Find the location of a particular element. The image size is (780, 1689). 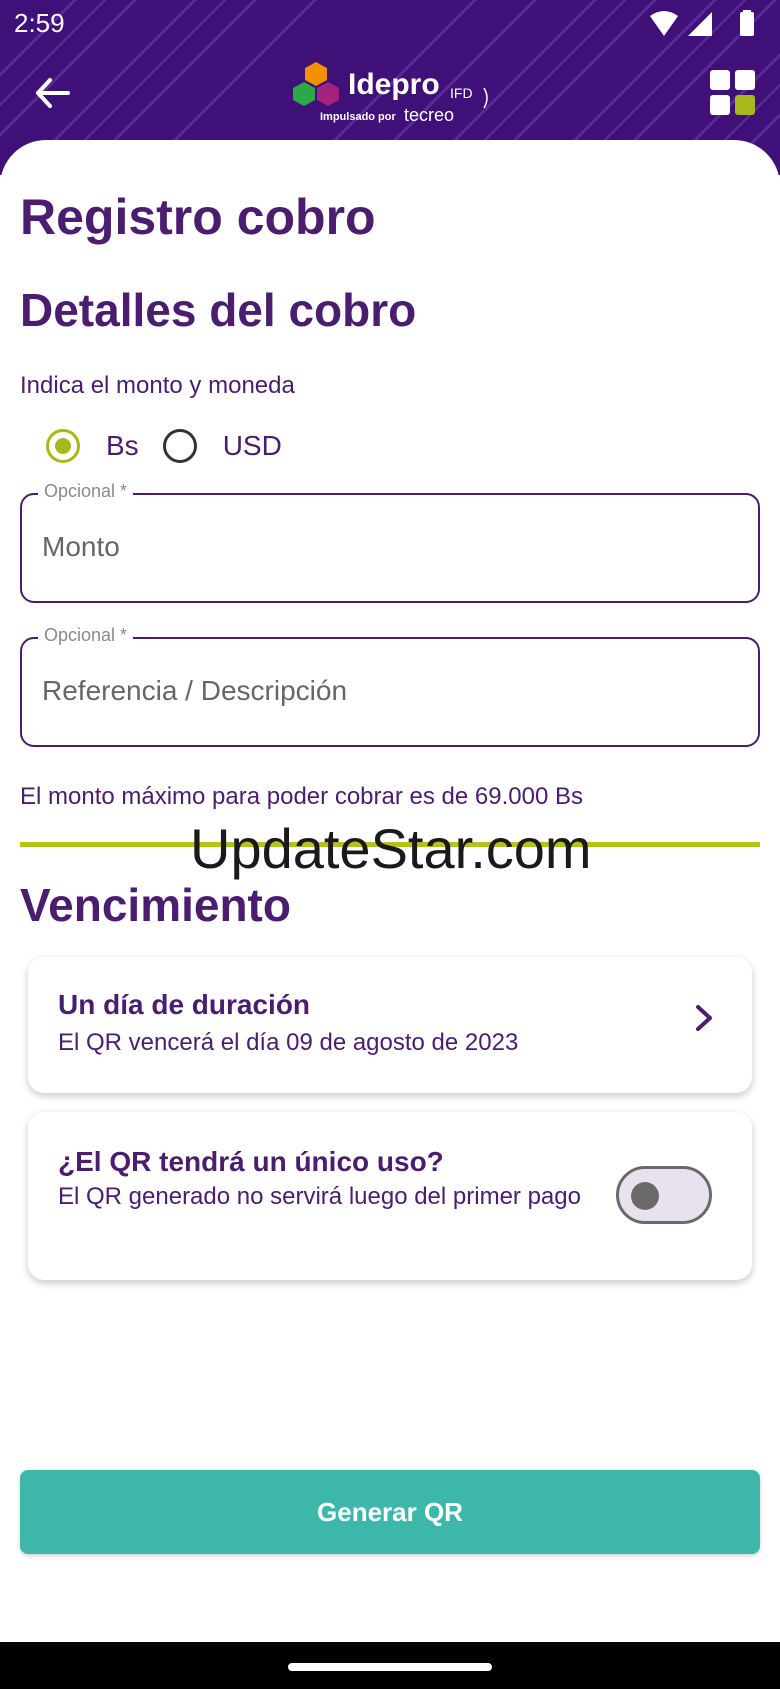

arrow-left-icon is located at coordinates (53, 93).